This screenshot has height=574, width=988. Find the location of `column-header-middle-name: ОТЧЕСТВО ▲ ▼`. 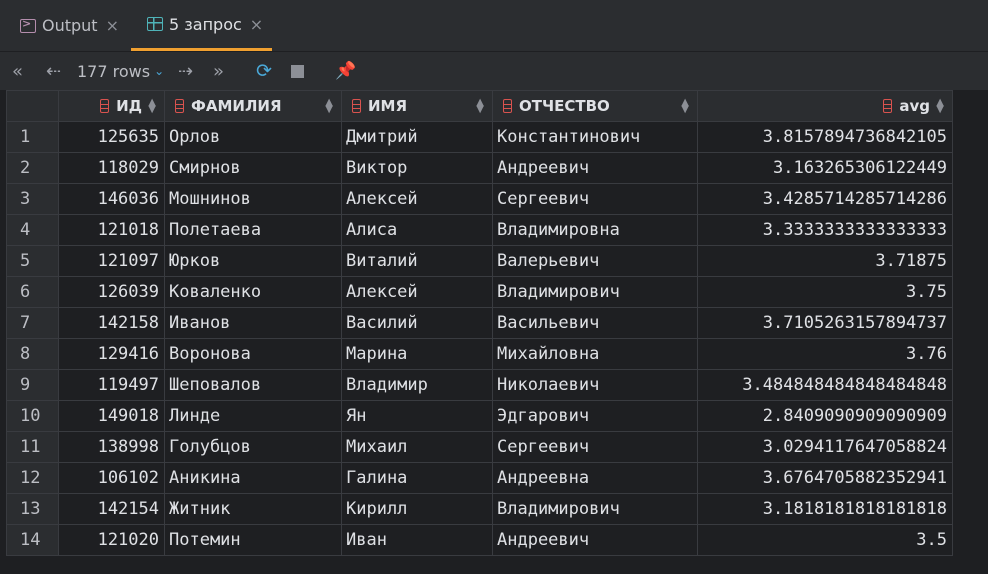

column-header-middle-name: ОТЧЕСТВО ▲ ▼ is located at coordinates (595, 106).